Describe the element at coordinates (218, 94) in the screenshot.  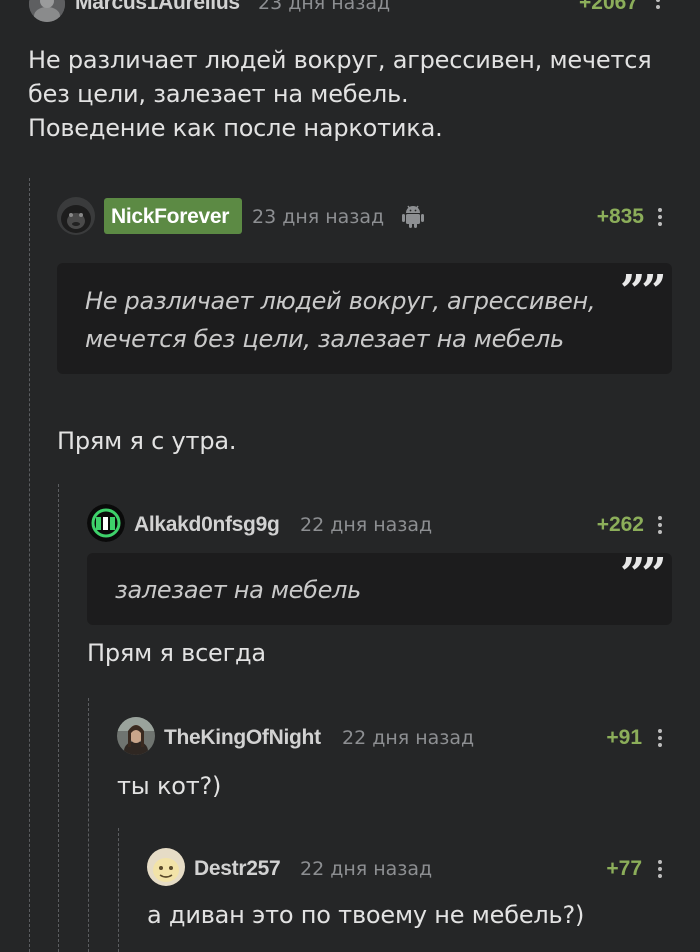
I see `comment-line: без цели, залезает на мебель.` at that location.